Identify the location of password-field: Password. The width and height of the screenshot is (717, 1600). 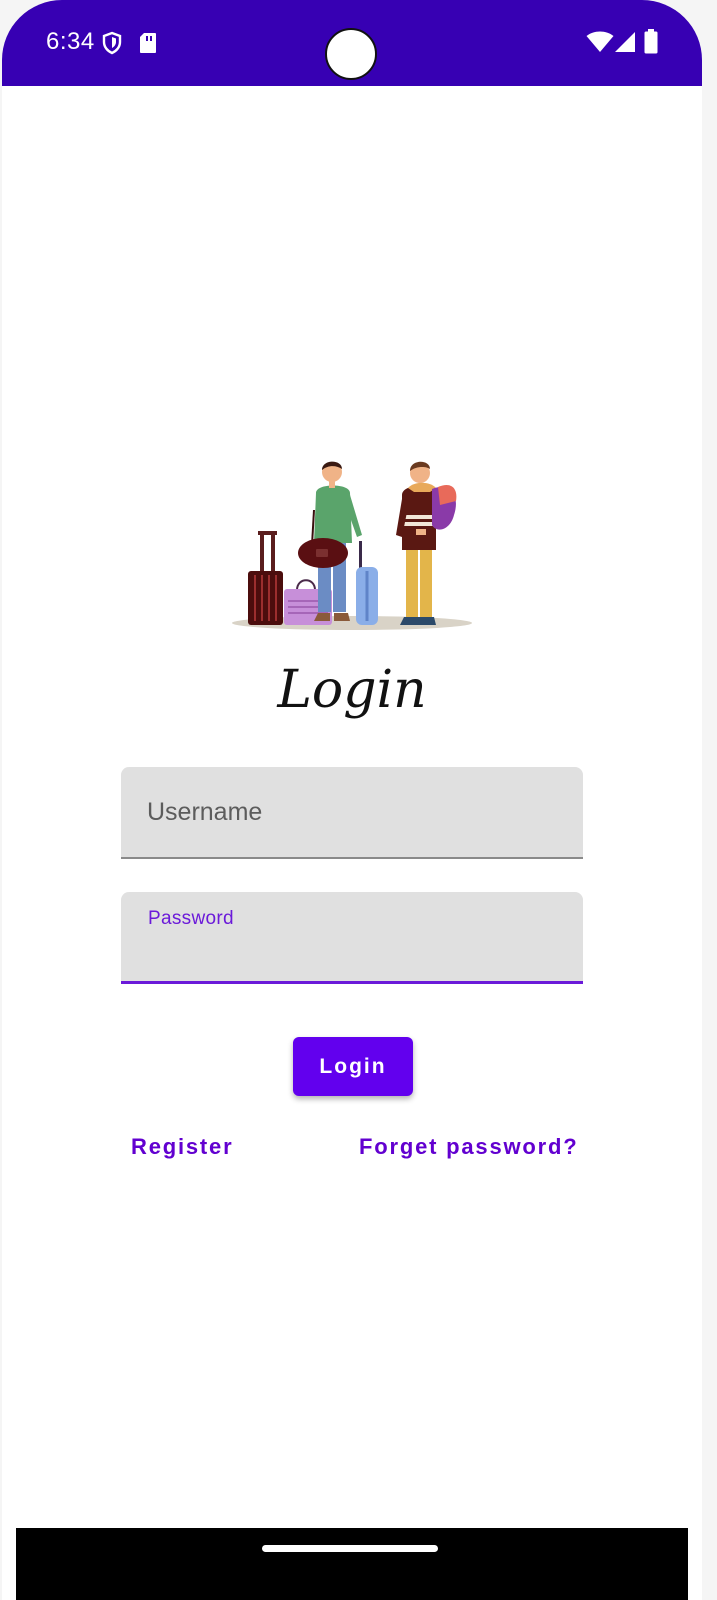
(352, 938).